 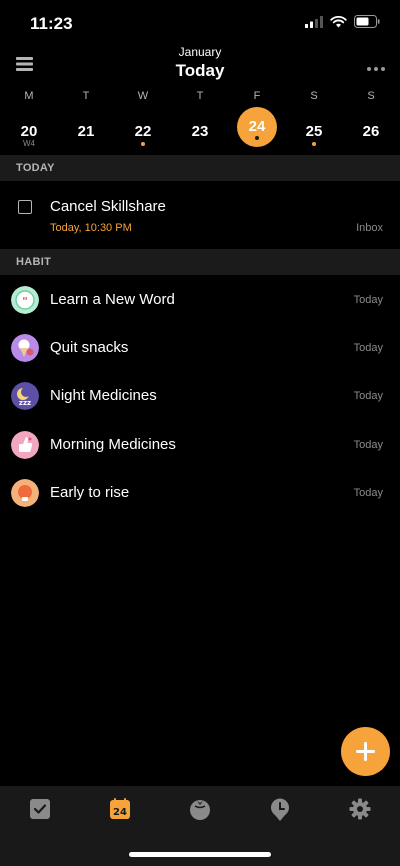 What do you see at coordinates (29, 120) in the screenshot?
I see `day-20: M 20 W4` at bounding box center [29, 120].